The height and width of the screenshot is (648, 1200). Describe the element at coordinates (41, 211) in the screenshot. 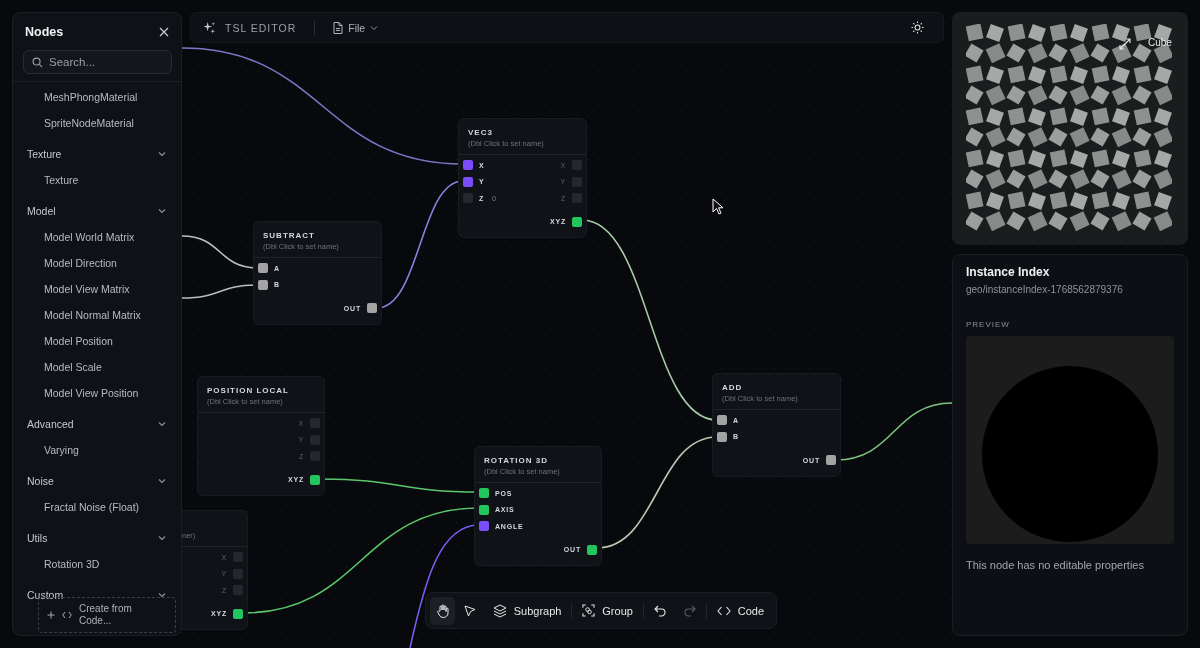

I see `category-label: Model` at that location.